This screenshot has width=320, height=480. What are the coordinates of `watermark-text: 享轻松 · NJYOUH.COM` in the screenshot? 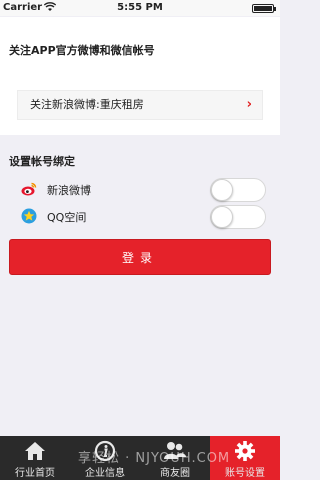 It's located at (154, 458).